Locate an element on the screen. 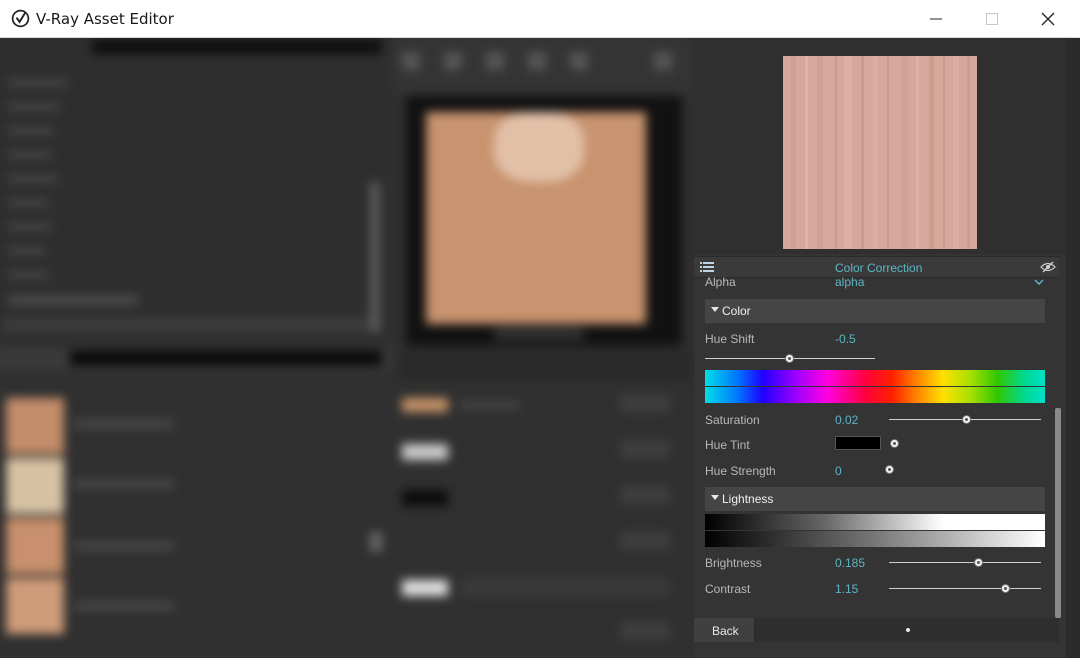 Image resolution: width=1080 pixels, height=658 pixels. color-correction-header: Color Correction is located at coordinates (876, 267).